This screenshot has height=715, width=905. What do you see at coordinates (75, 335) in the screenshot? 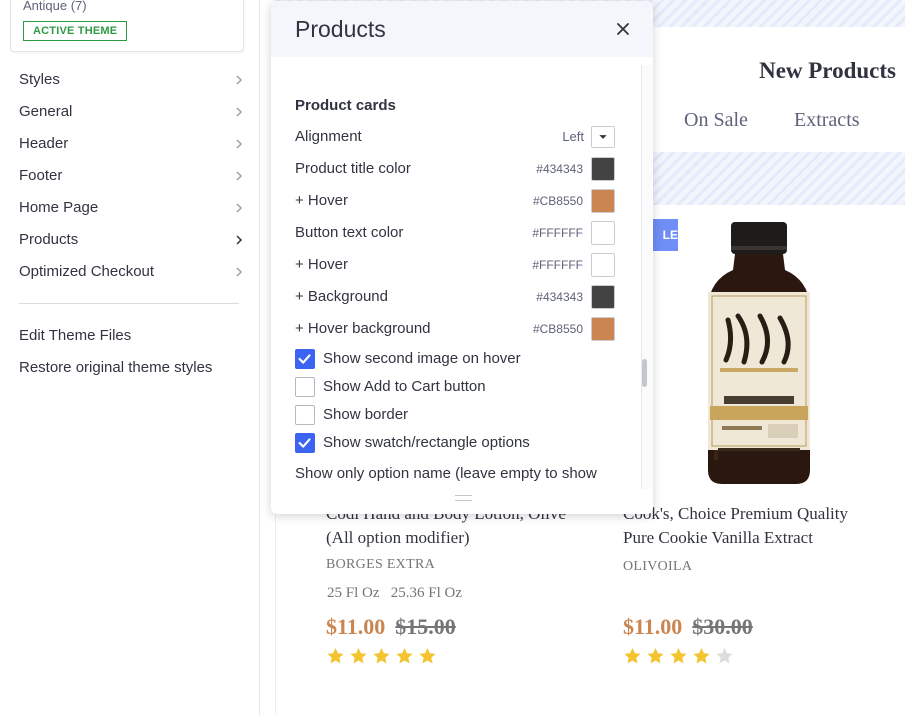
I see `link-label: Edit Theme Files` at bounding box center [75, 335].